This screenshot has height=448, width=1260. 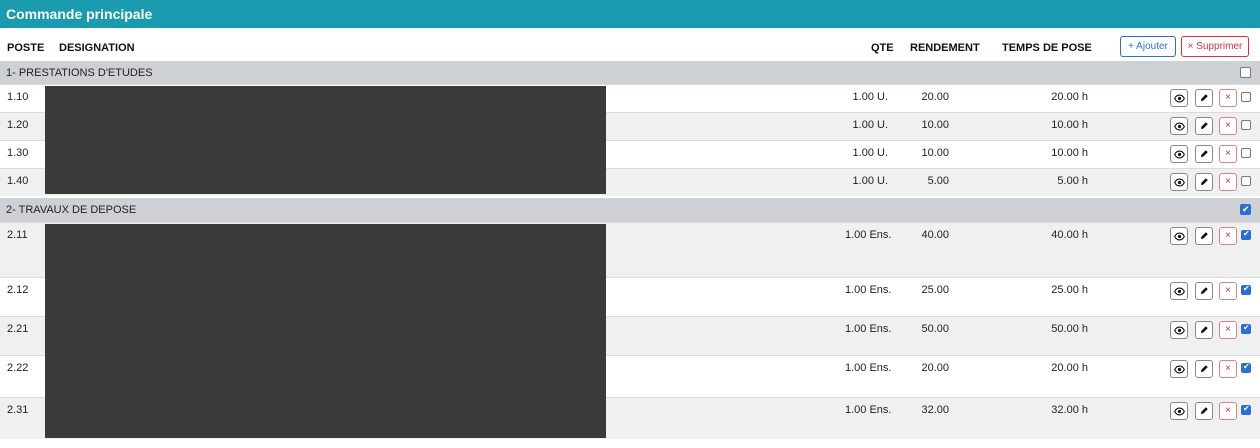 I want to click on redacted-block, so click(x=325, y=140).